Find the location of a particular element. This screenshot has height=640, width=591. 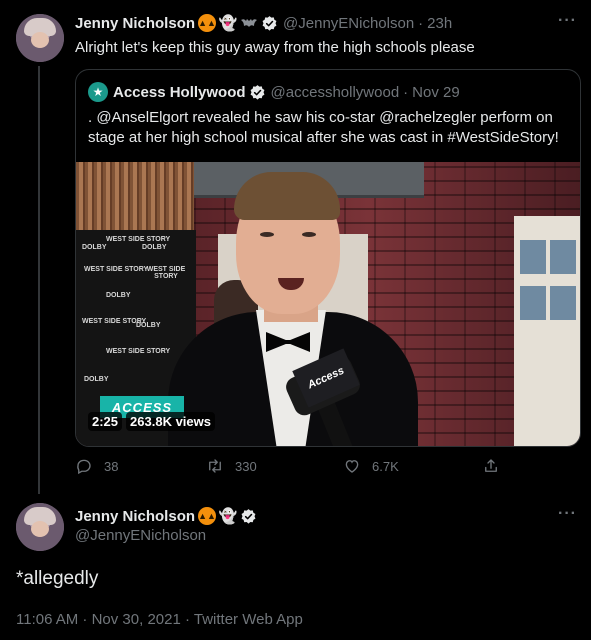

heart-icon is located at coordinates (352, 466).